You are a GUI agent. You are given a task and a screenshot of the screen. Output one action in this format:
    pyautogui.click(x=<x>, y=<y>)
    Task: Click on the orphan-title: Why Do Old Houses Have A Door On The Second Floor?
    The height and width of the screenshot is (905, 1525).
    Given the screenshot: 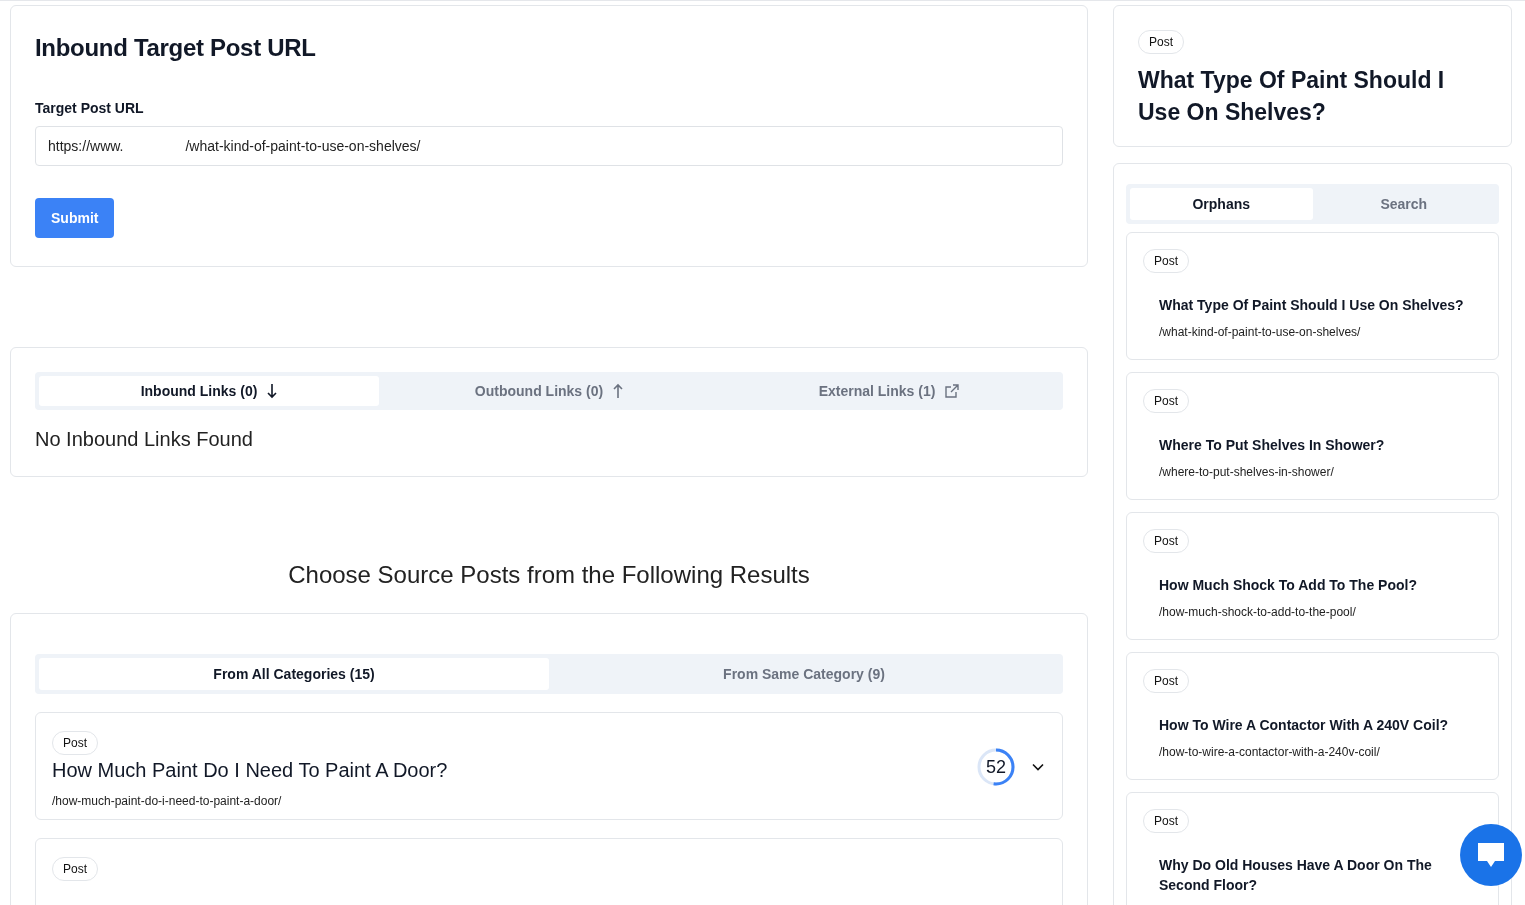 What is the action you would take?
    pyautogui.click(x=1296, y=875)
    